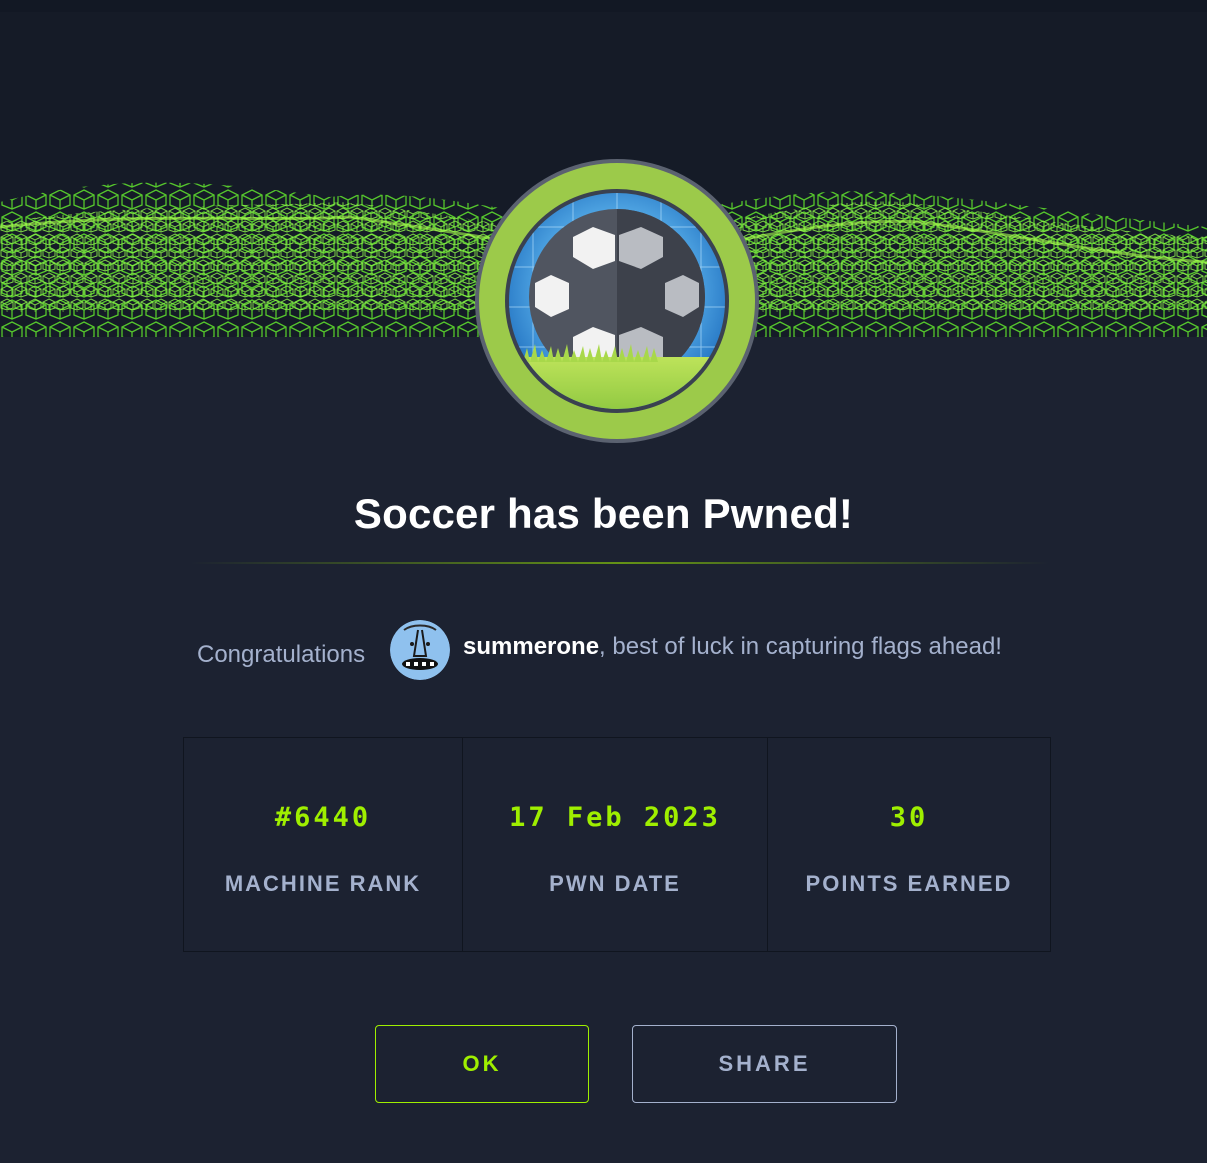 Image resolution: width=1207 pixels, height=1163 pixels. I want to click on points-earned-label: POINTS EARNED, so click(909, 883).